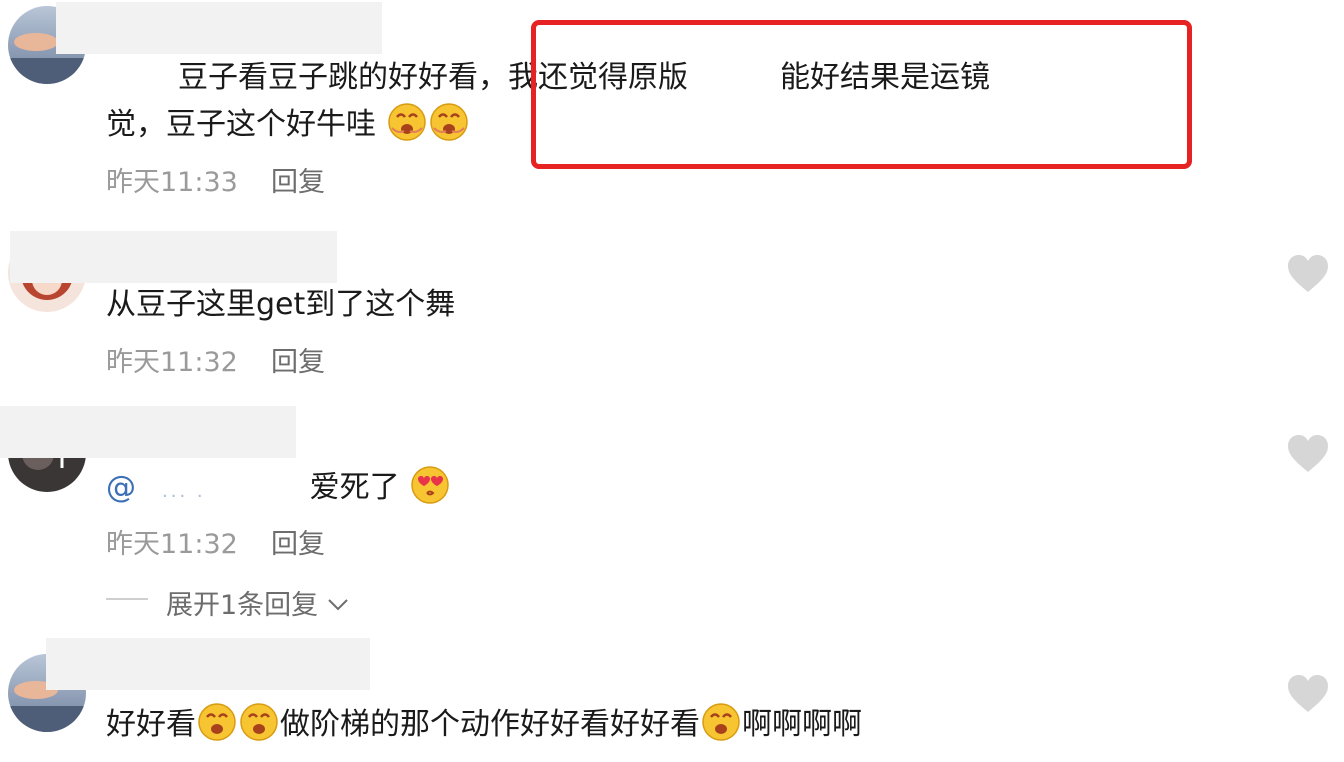  What do you see at coordinates (861, 94) in the screenshot?
I see `highlight-annotation-box` at bounding box center [861, 94].